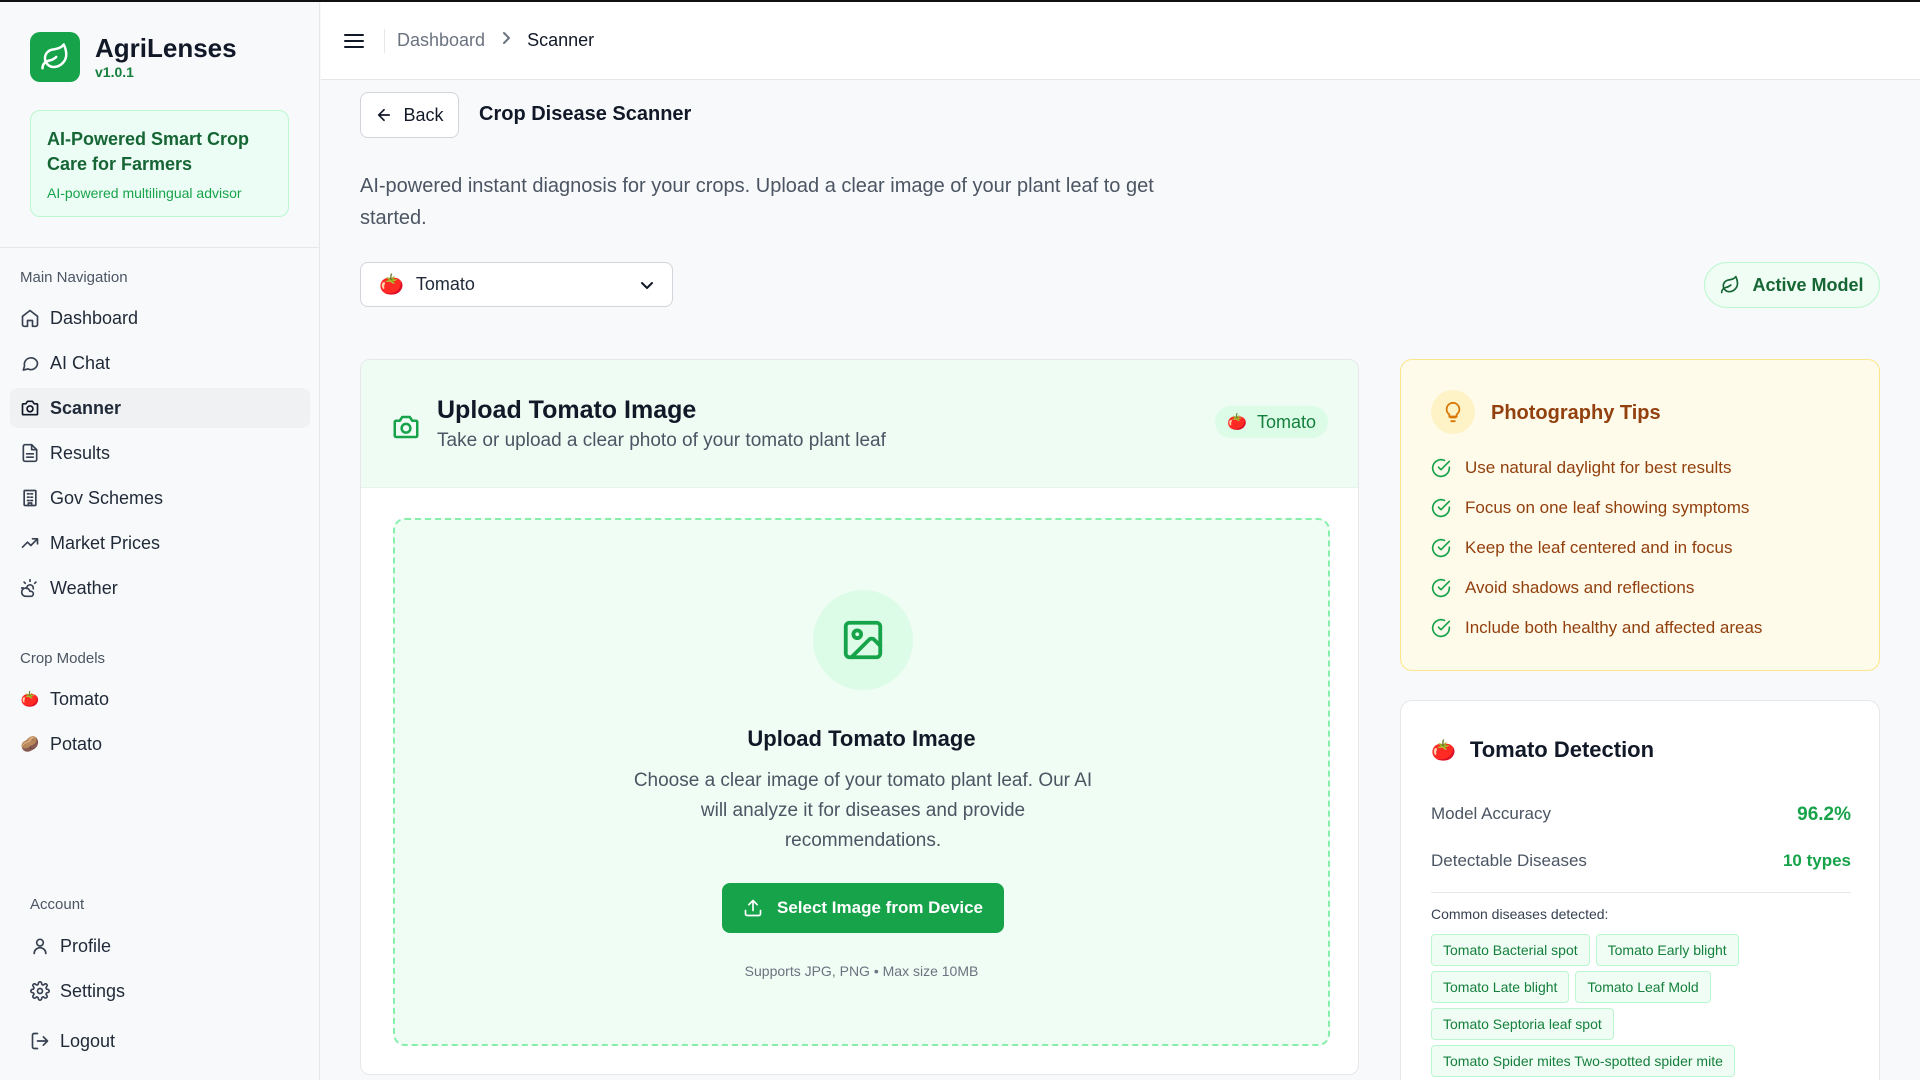  I want to click on sidebar-item-label: Profile, so click(86, 945).